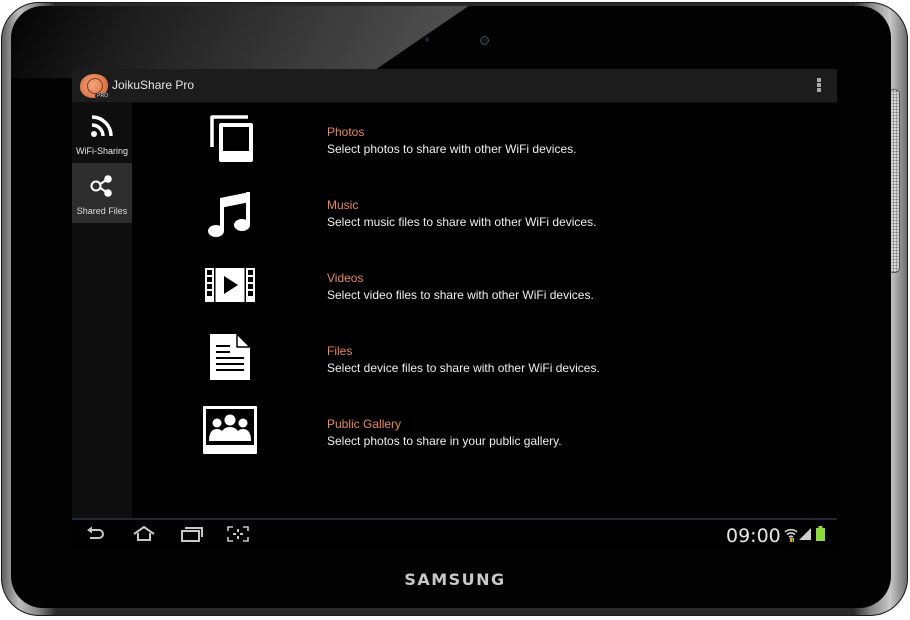  Describe the element at coordinates (95, 86) in the screenshot. I see `app-logo-icon: PRO` at that location.